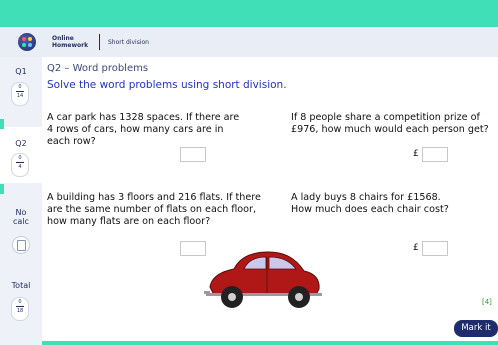 The image size is (498, 345). I want to click on problem-3-line-3: how many flats are on each floor?, so click(129, 221).